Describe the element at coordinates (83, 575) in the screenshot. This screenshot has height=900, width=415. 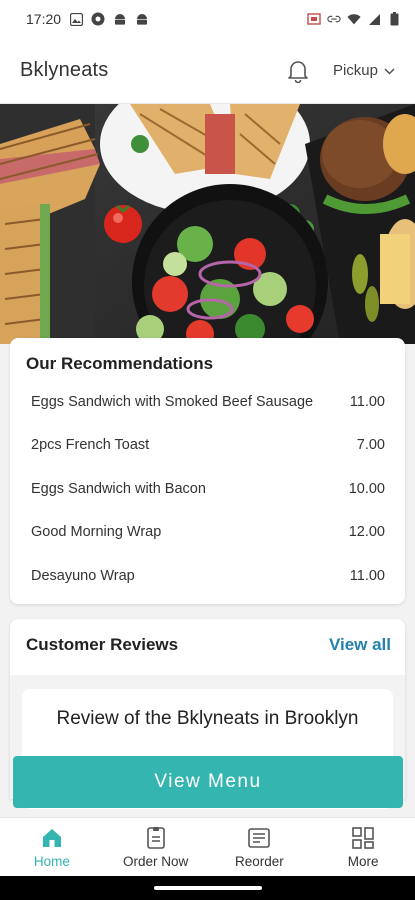
I see `item-name: Desayuno Wrap` at that location.